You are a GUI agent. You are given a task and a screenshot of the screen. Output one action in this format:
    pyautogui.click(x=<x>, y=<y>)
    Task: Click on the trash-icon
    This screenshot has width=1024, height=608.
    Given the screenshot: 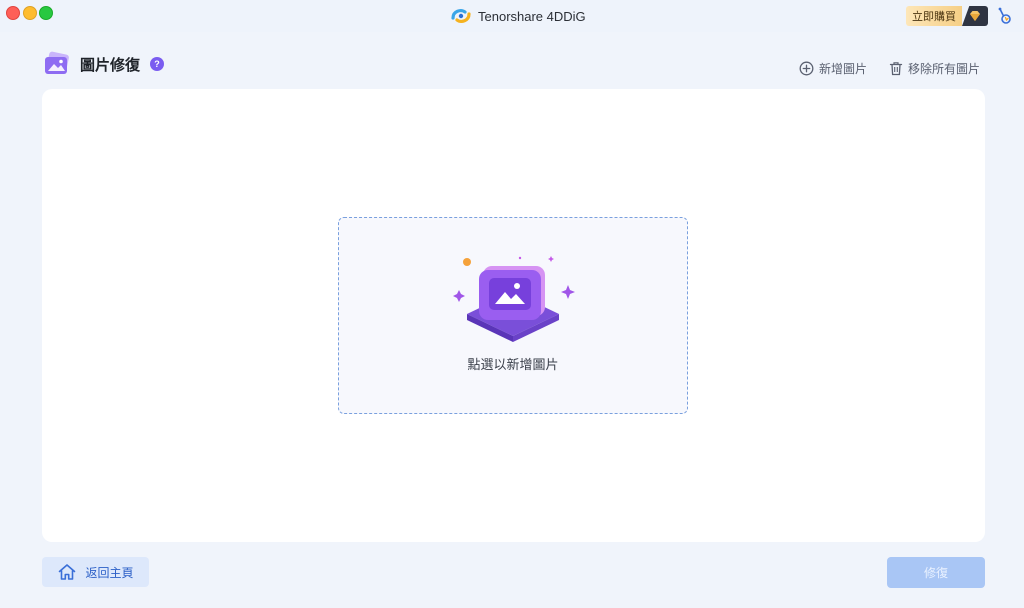 What is the action you would take?
    pyautogui.click(x=896, y=69)
    